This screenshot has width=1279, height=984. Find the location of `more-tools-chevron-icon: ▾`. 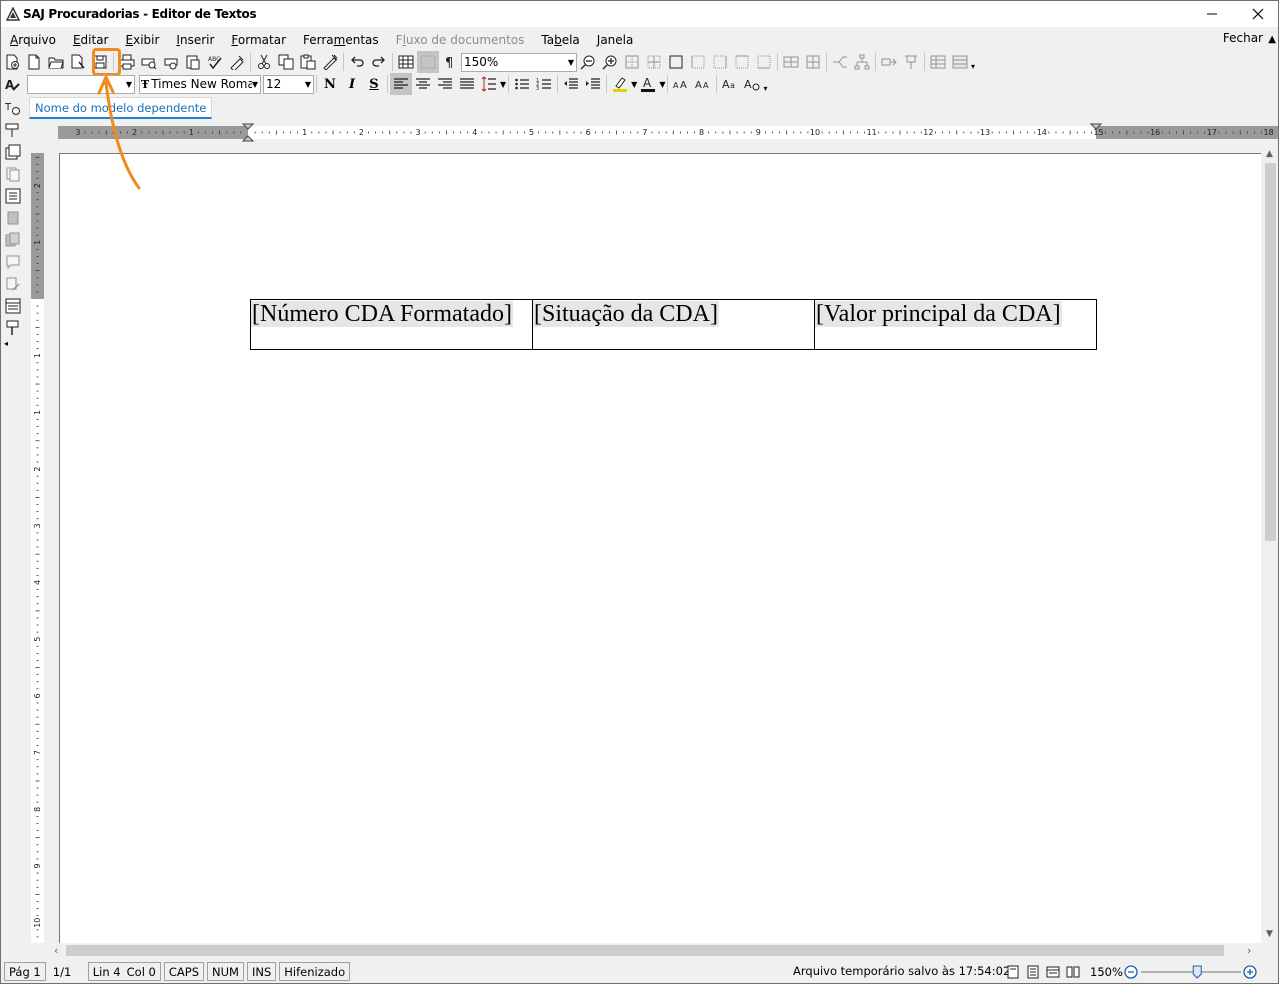

more-tools-chevron-icon: ▾ is located at coordinates (973, 66).